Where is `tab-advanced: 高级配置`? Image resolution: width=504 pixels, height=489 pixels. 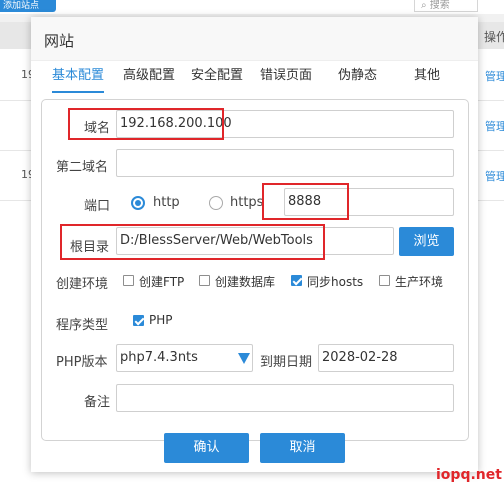 tab-advanced: 高级配置 is located at coordinates (149, 80).